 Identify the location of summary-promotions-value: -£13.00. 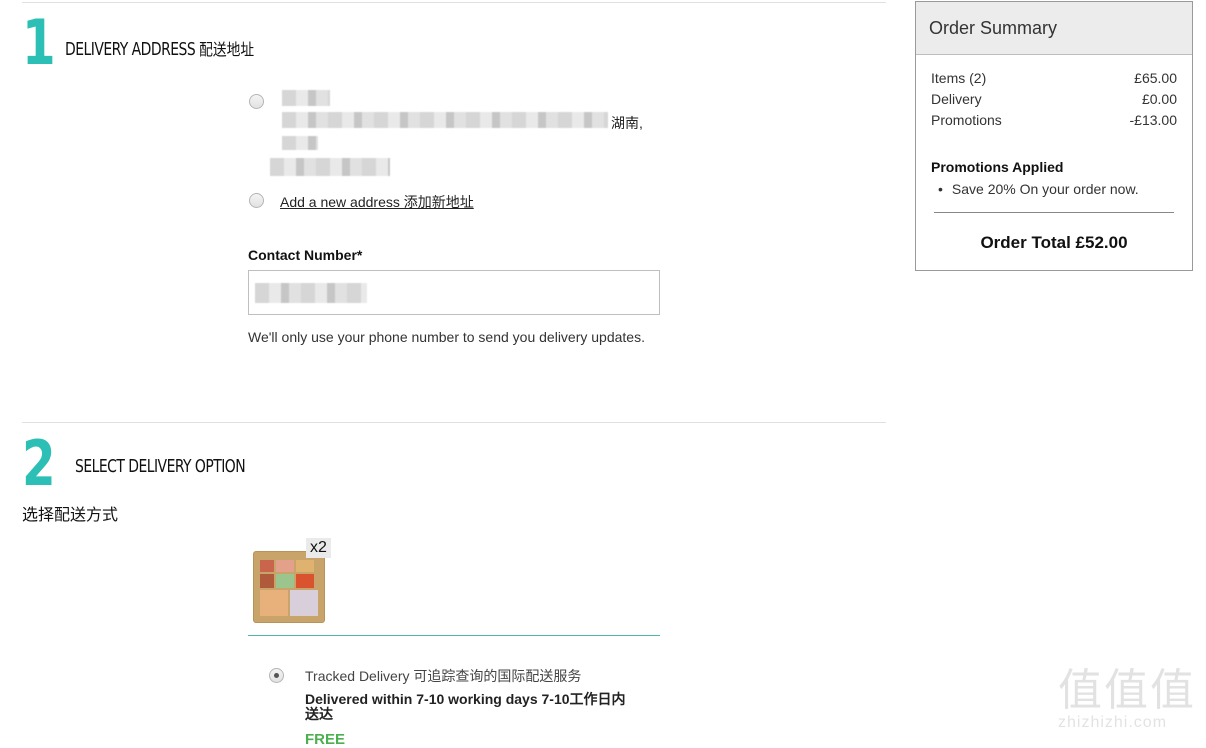
(1153, 120).